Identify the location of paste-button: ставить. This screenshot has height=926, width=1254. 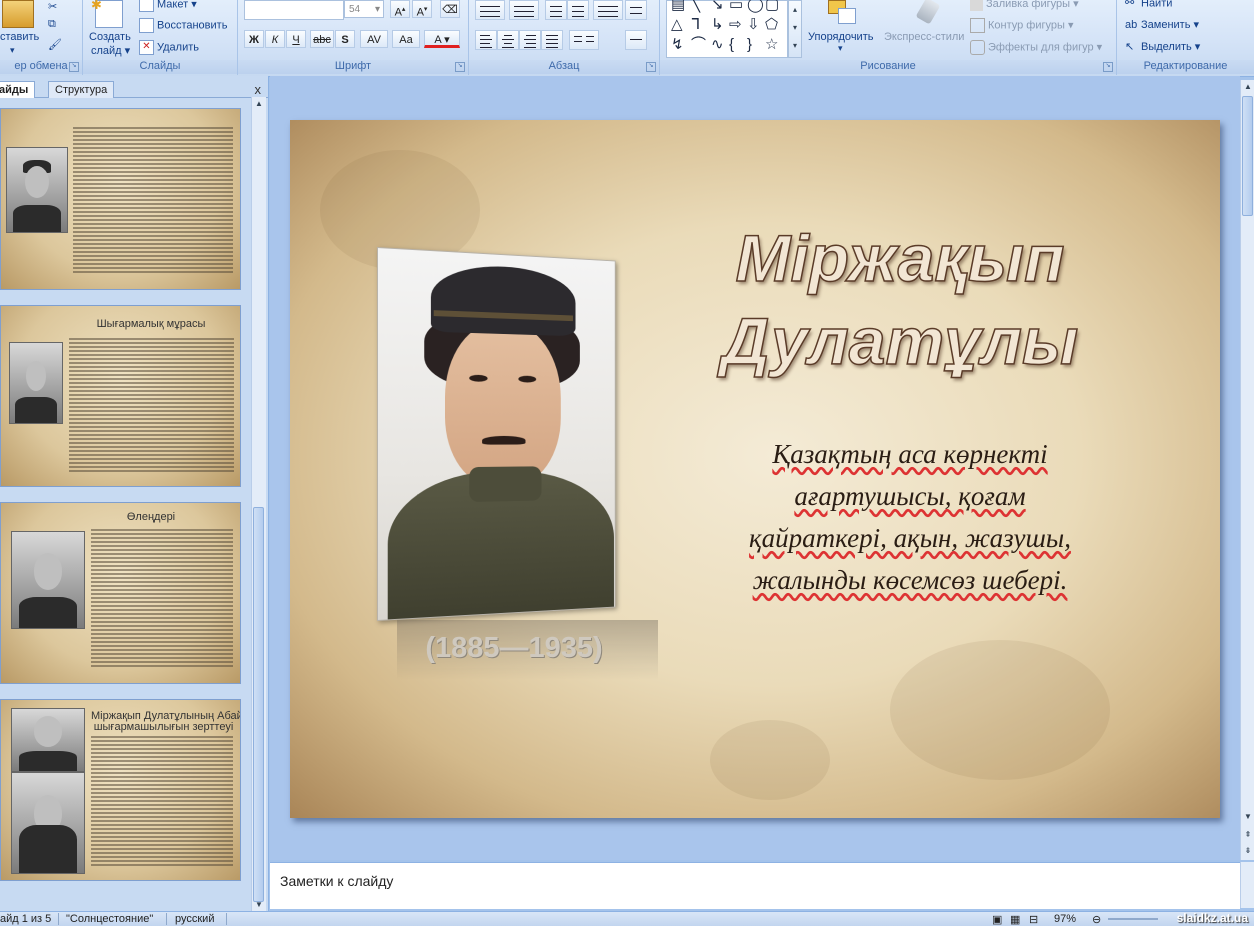
(19, 37).